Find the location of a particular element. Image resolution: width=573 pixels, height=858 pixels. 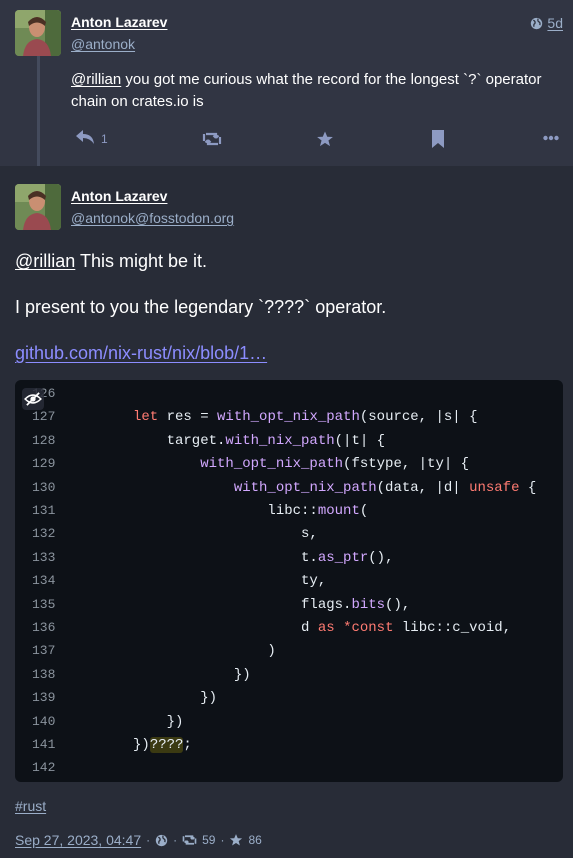

line-number: 139 is located at coordinates (44, 698).